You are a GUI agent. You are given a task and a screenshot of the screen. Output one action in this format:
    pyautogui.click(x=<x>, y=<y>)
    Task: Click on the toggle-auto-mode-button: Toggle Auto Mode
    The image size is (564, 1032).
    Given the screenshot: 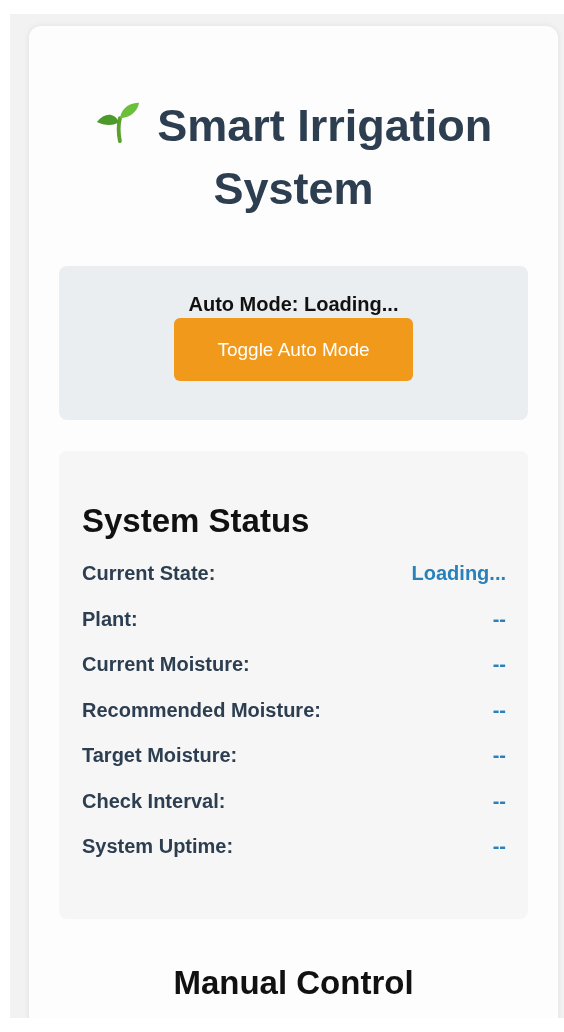 What is the action you would take?
    pyautogui.click(x=293, y=349)
    